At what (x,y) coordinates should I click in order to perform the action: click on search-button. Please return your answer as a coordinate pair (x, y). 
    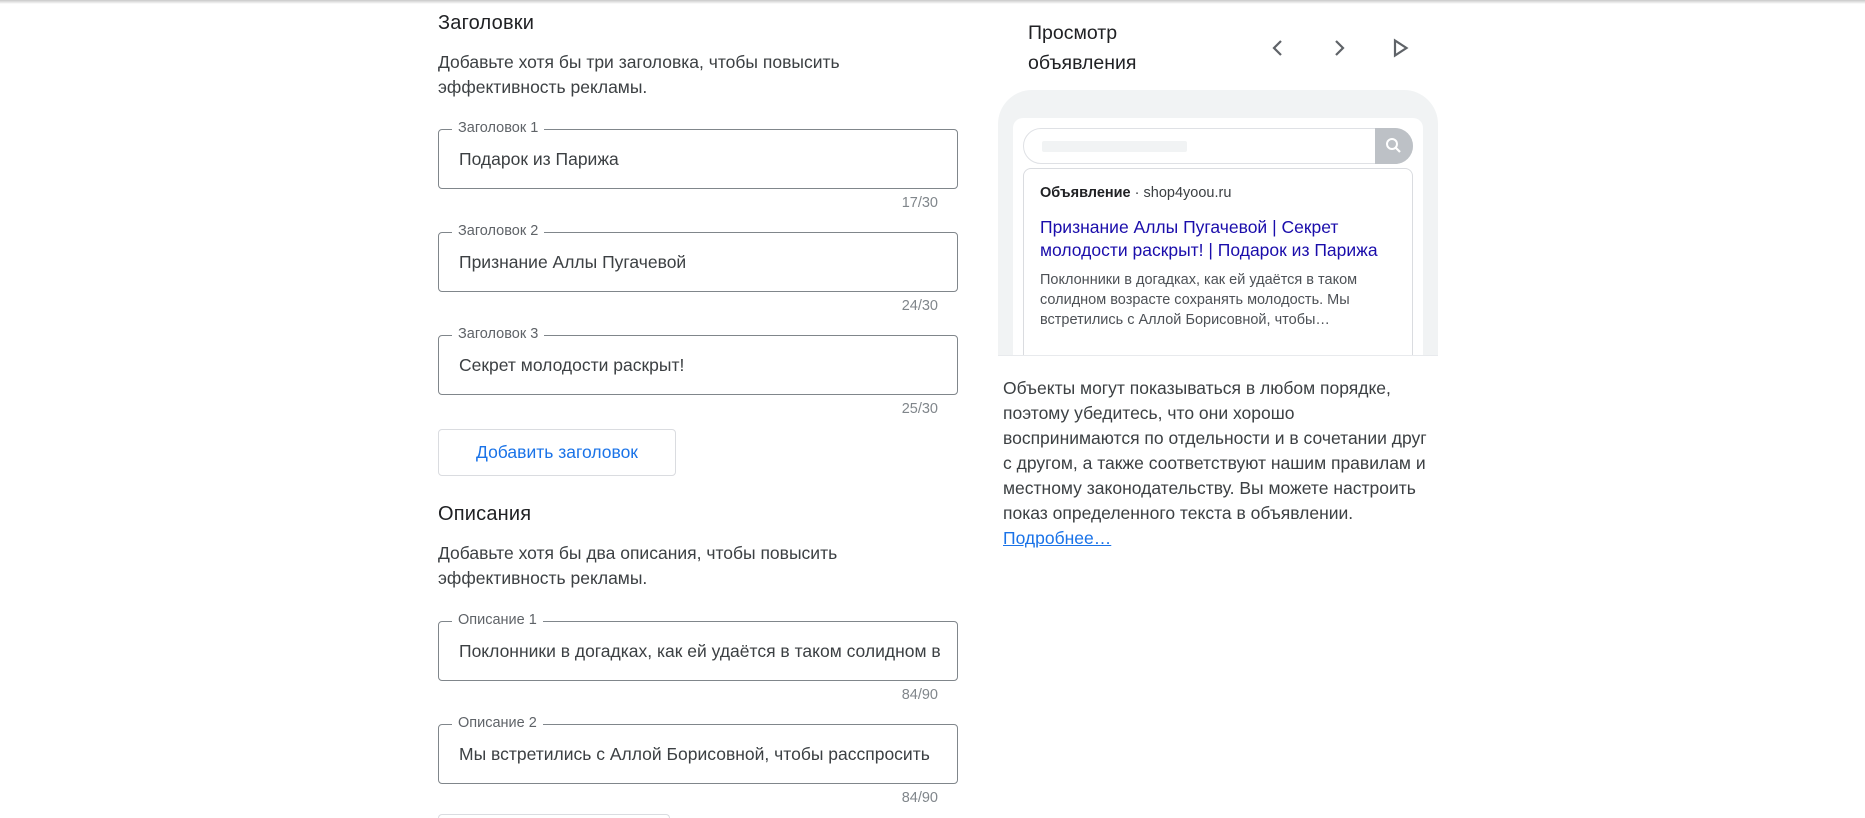
    Looking at the image, I should click on (1394, 146).